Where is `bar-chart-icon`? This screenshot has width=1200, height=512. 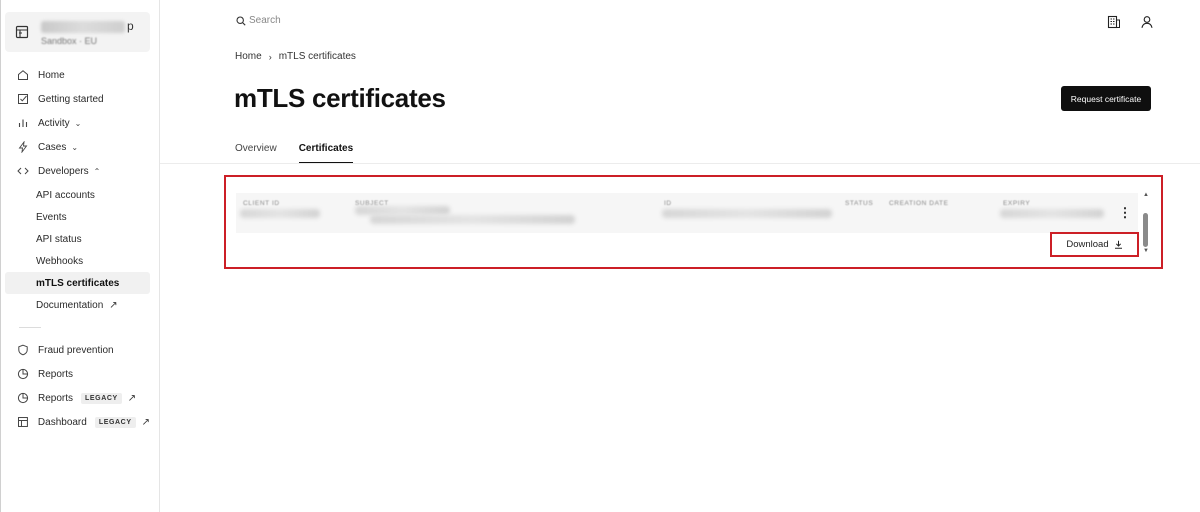
bar-chart-icon is located at coordinates (23, 123).